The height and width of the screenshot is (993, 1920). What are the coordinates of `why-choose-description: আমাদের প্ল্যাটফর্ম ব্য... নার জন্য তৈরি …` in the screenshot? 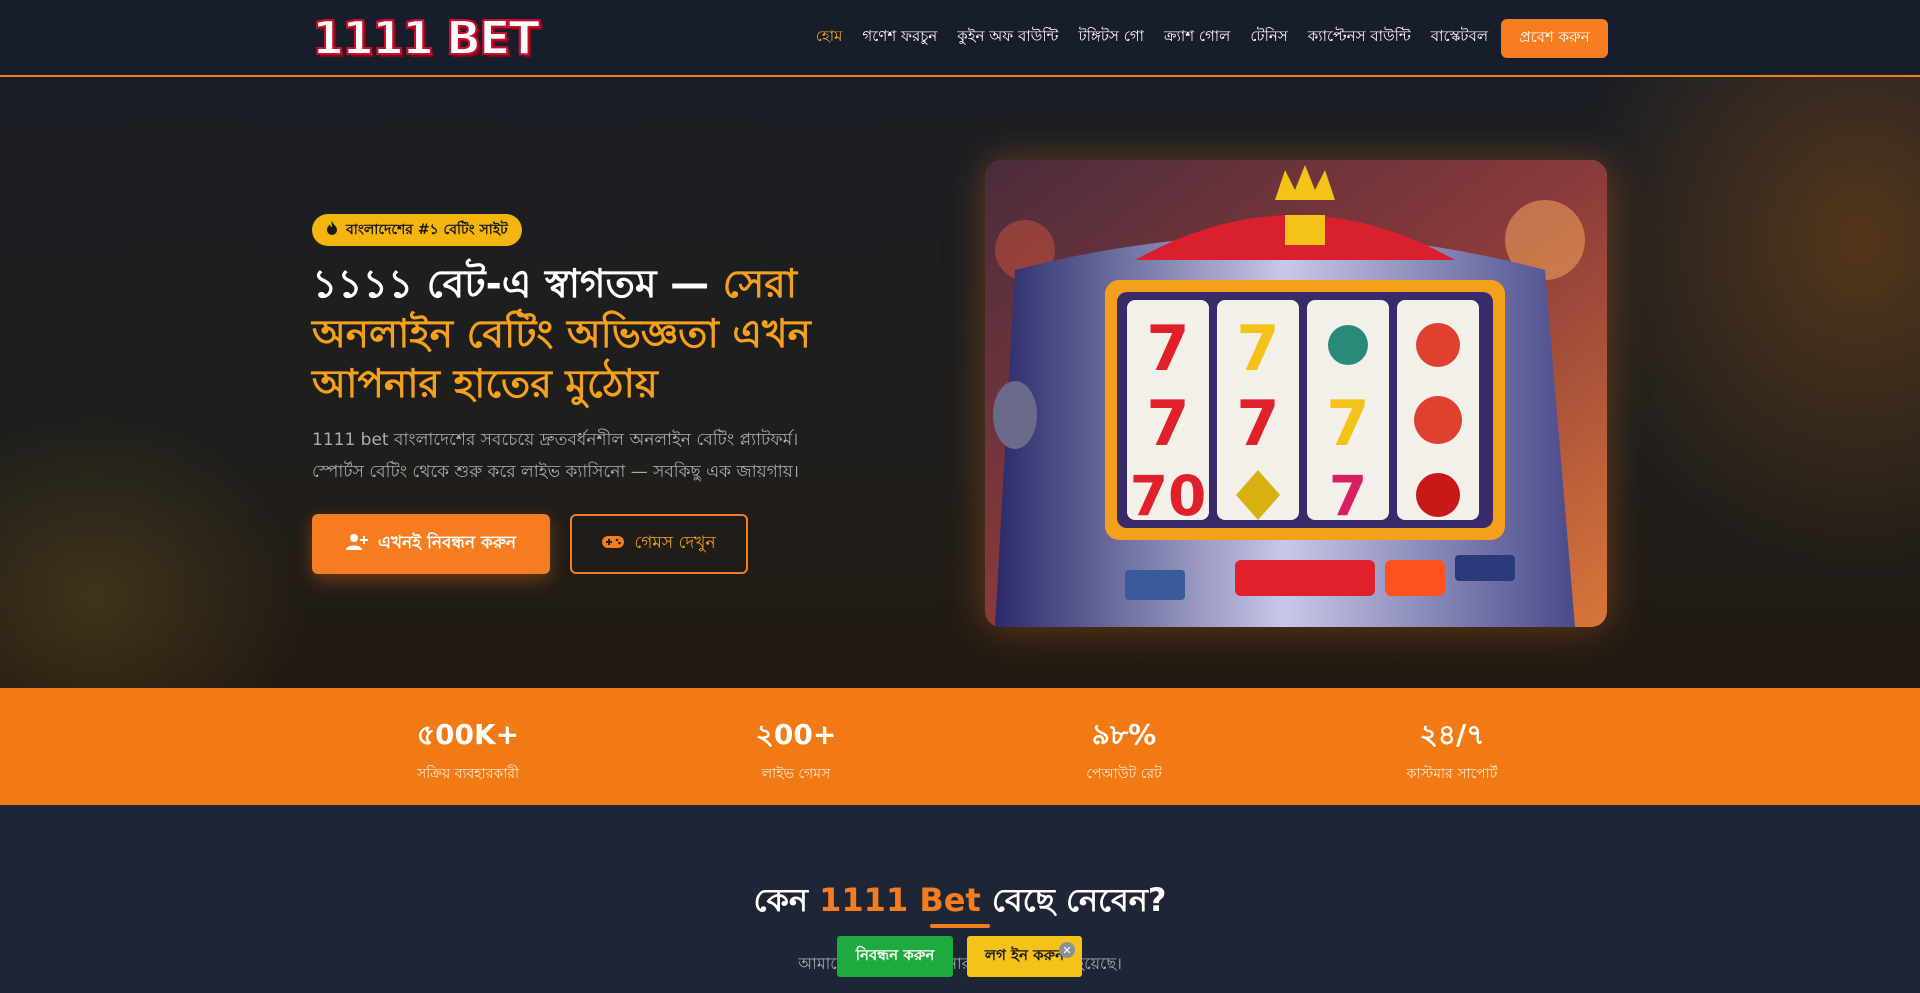 It's located at (960, 963).